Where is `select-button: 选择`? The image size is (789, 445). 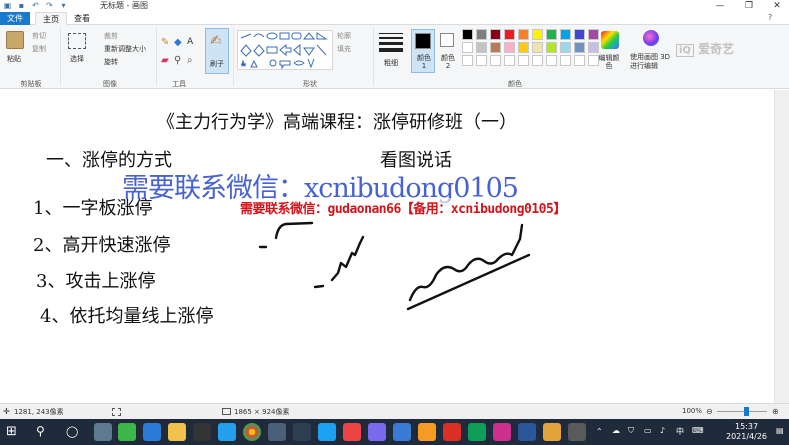 select-button: 选择 is located at coordinates (77, 59).